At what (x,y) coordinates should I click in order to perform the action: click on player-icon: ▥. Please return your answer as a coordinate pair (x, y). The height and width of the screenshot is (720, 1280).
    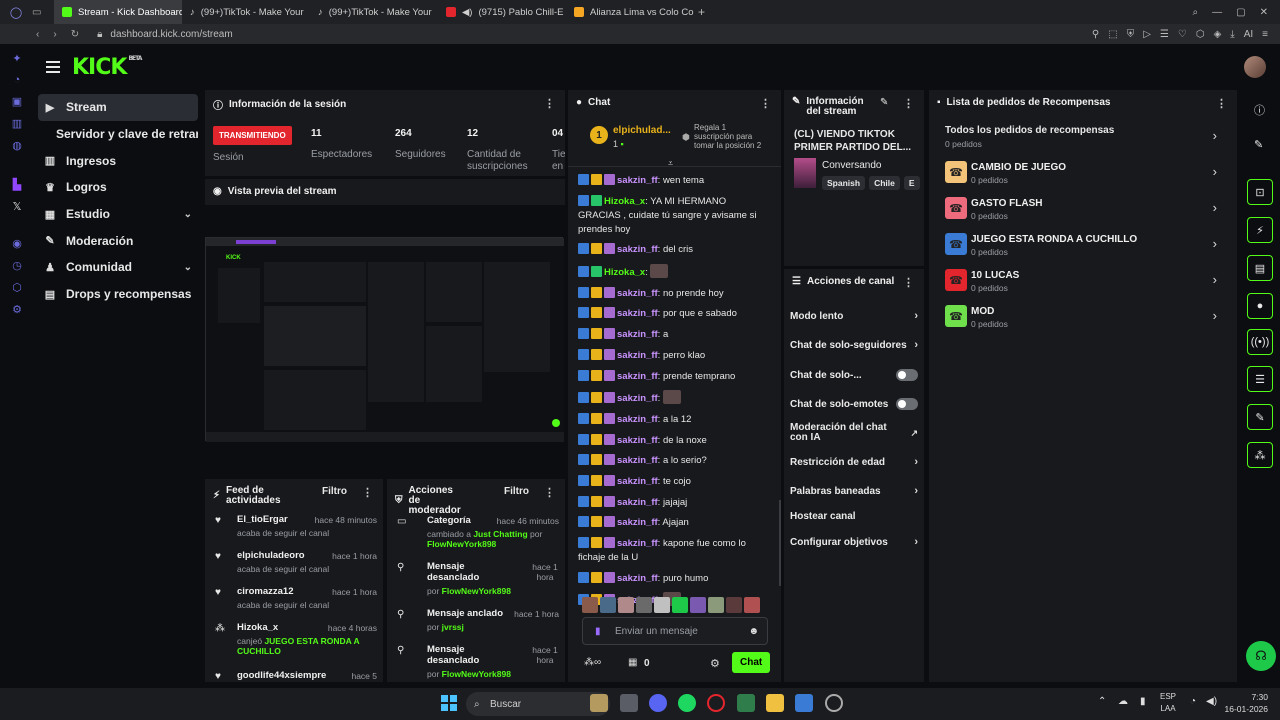
    Looking at the image, I should click on (17, 123).